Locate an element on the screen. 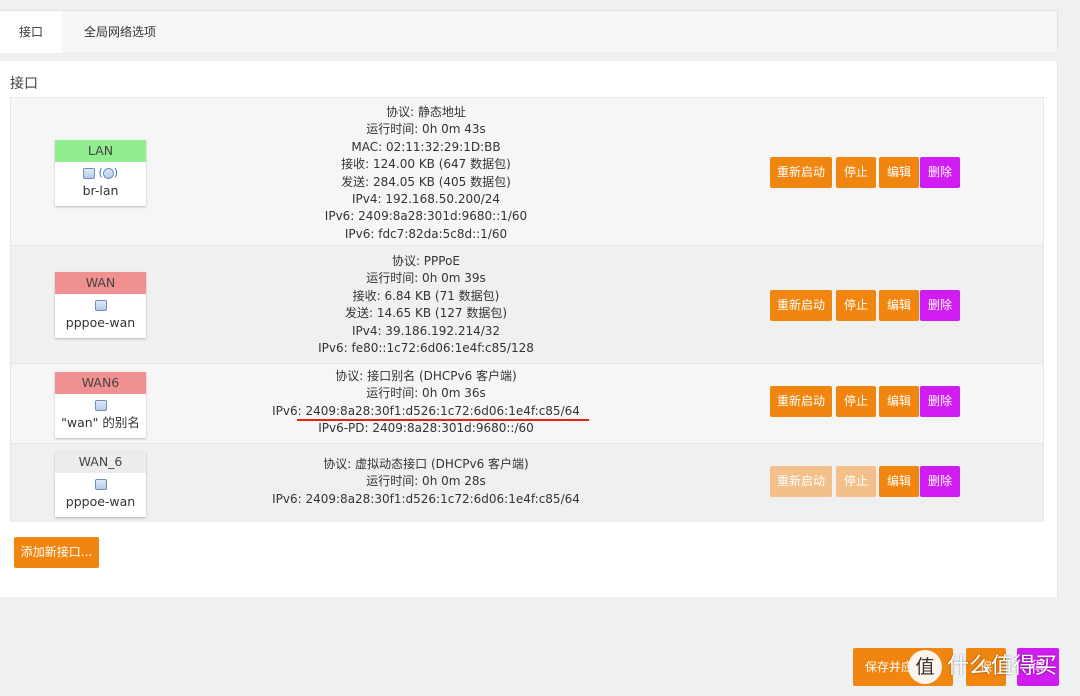 Image resolution: width=1080 pixels, height=696 pixels. top-strip is located at coordinates (540, 5).